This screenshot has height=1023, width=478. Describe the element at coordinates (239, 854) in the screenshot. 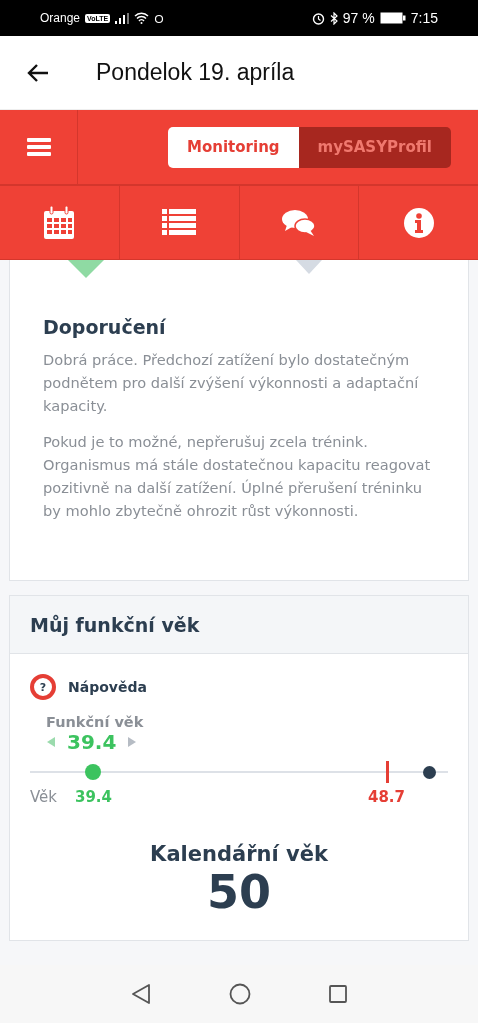

I see `calendar-age-label: Kalendářní věk` at that location.